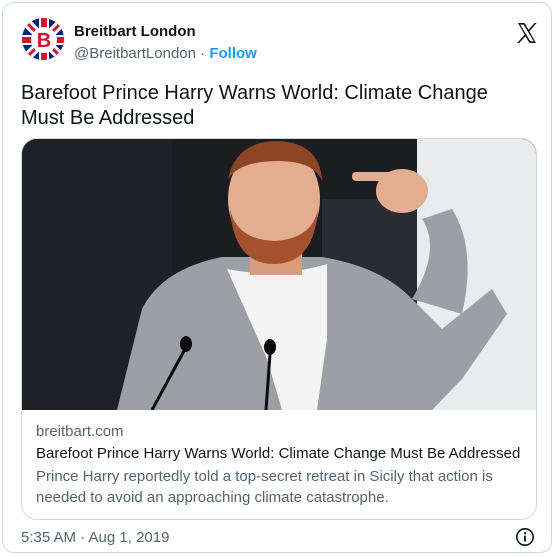 The image size is (556, 557). Describe the element at coordinates (95, 537) in the screenshot. I see `timestamp: 5:35 AM · Aug 1, 2019` at that location.